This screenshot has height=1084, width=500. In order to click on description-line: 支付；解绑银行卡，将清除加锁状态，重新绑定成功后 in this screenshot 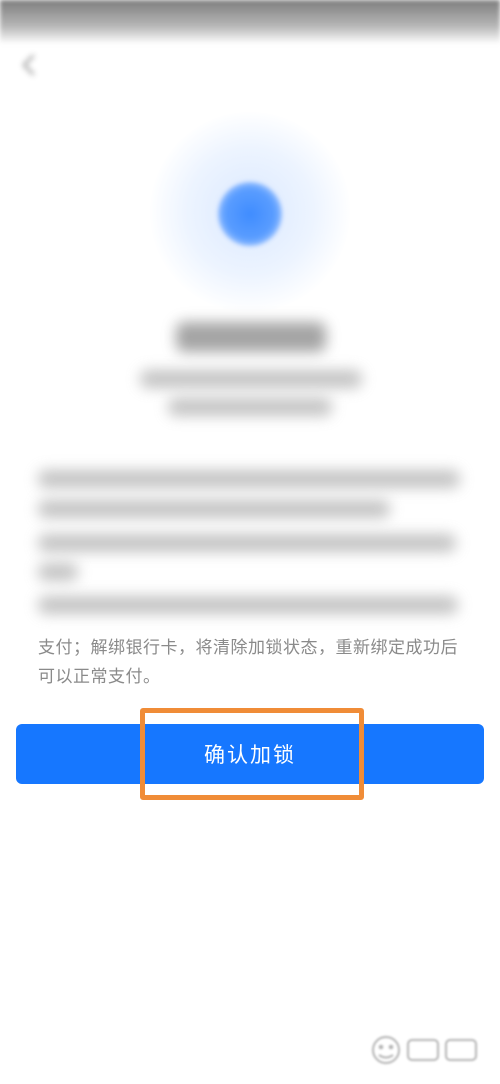, I will do `click(248, 648)`.